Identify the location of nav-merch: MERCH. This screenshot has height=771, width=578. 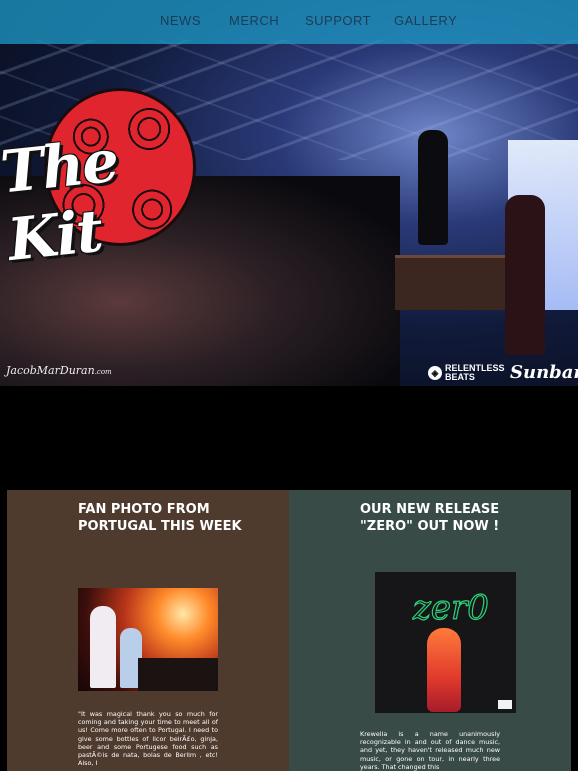
(254, 20).